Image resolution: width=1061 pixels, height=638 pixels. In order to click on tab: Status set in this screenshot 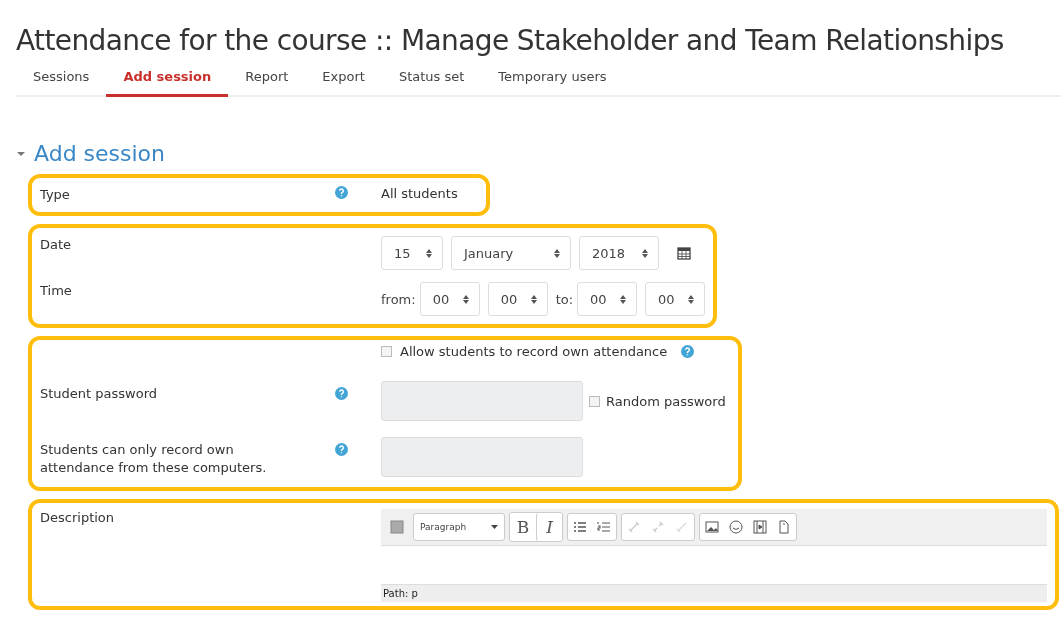, I will do `click(431, 83)`.